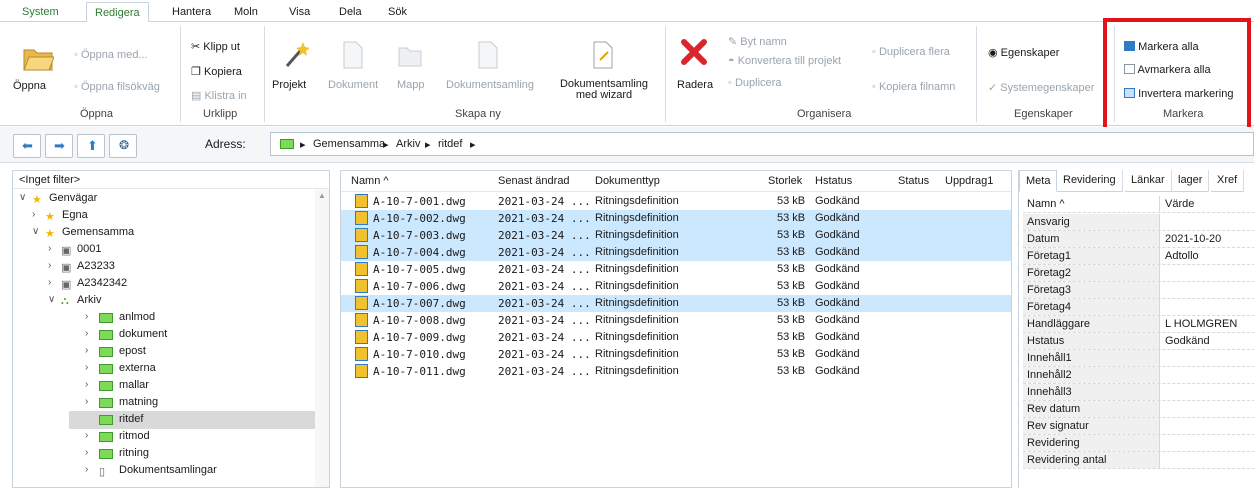  Describe the element at coordinates (1041, 87) in the screenshot. I see `system-properties-button: ✓ Systemegenskaper` at that location.